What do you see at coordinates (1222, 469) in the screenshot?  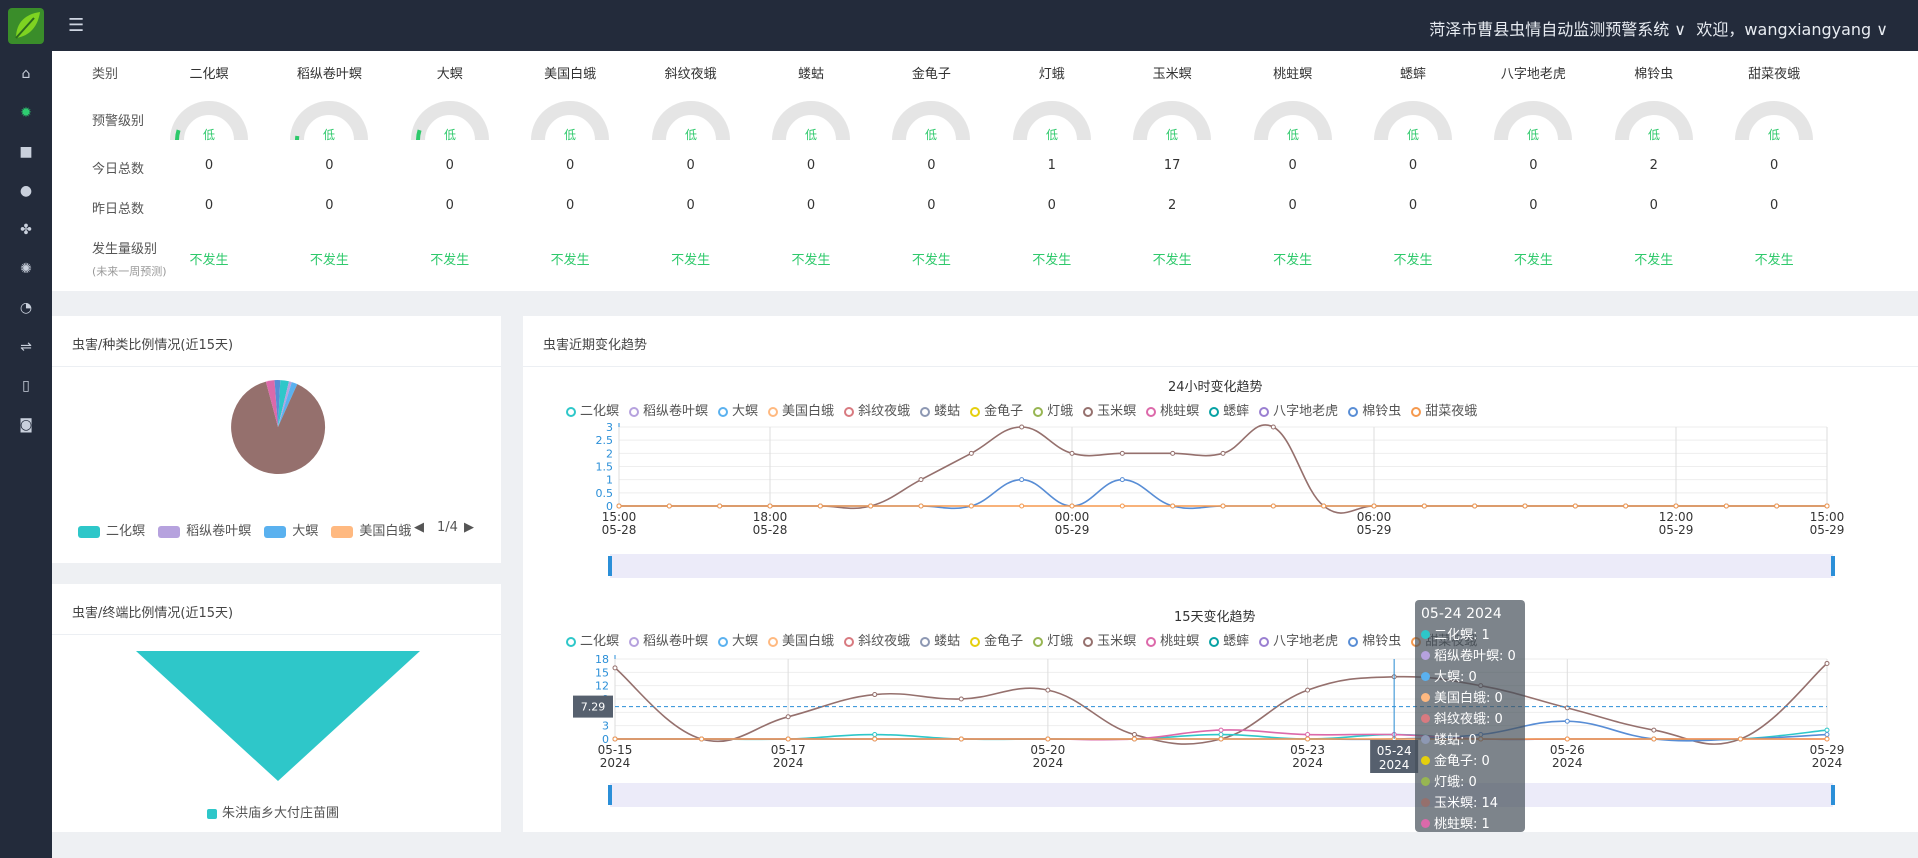 I see `series-line` at bounding box center [1222, 469].